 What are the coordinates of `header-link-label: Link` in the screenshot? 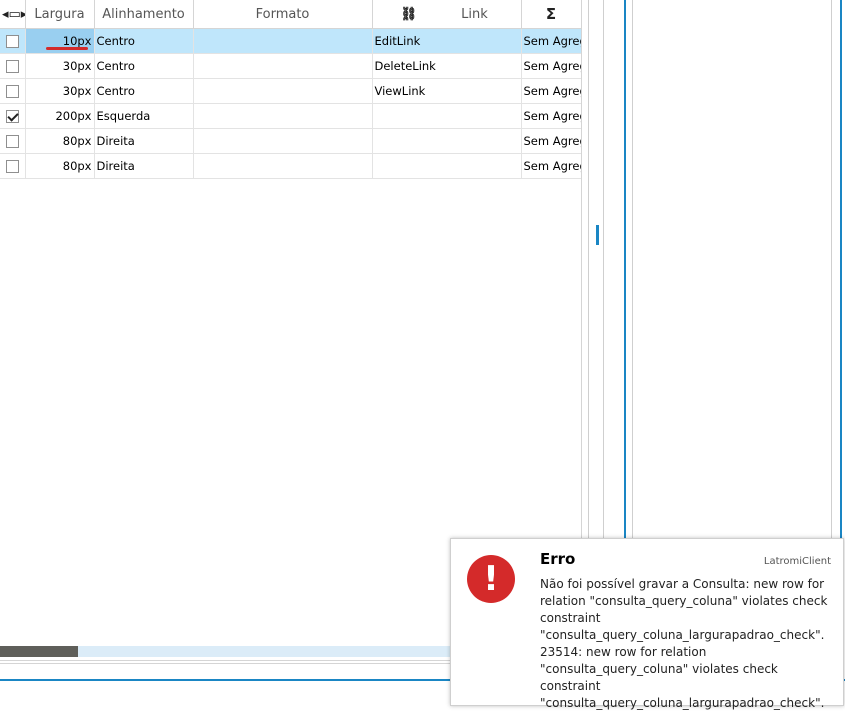 It's located at (474, 14).